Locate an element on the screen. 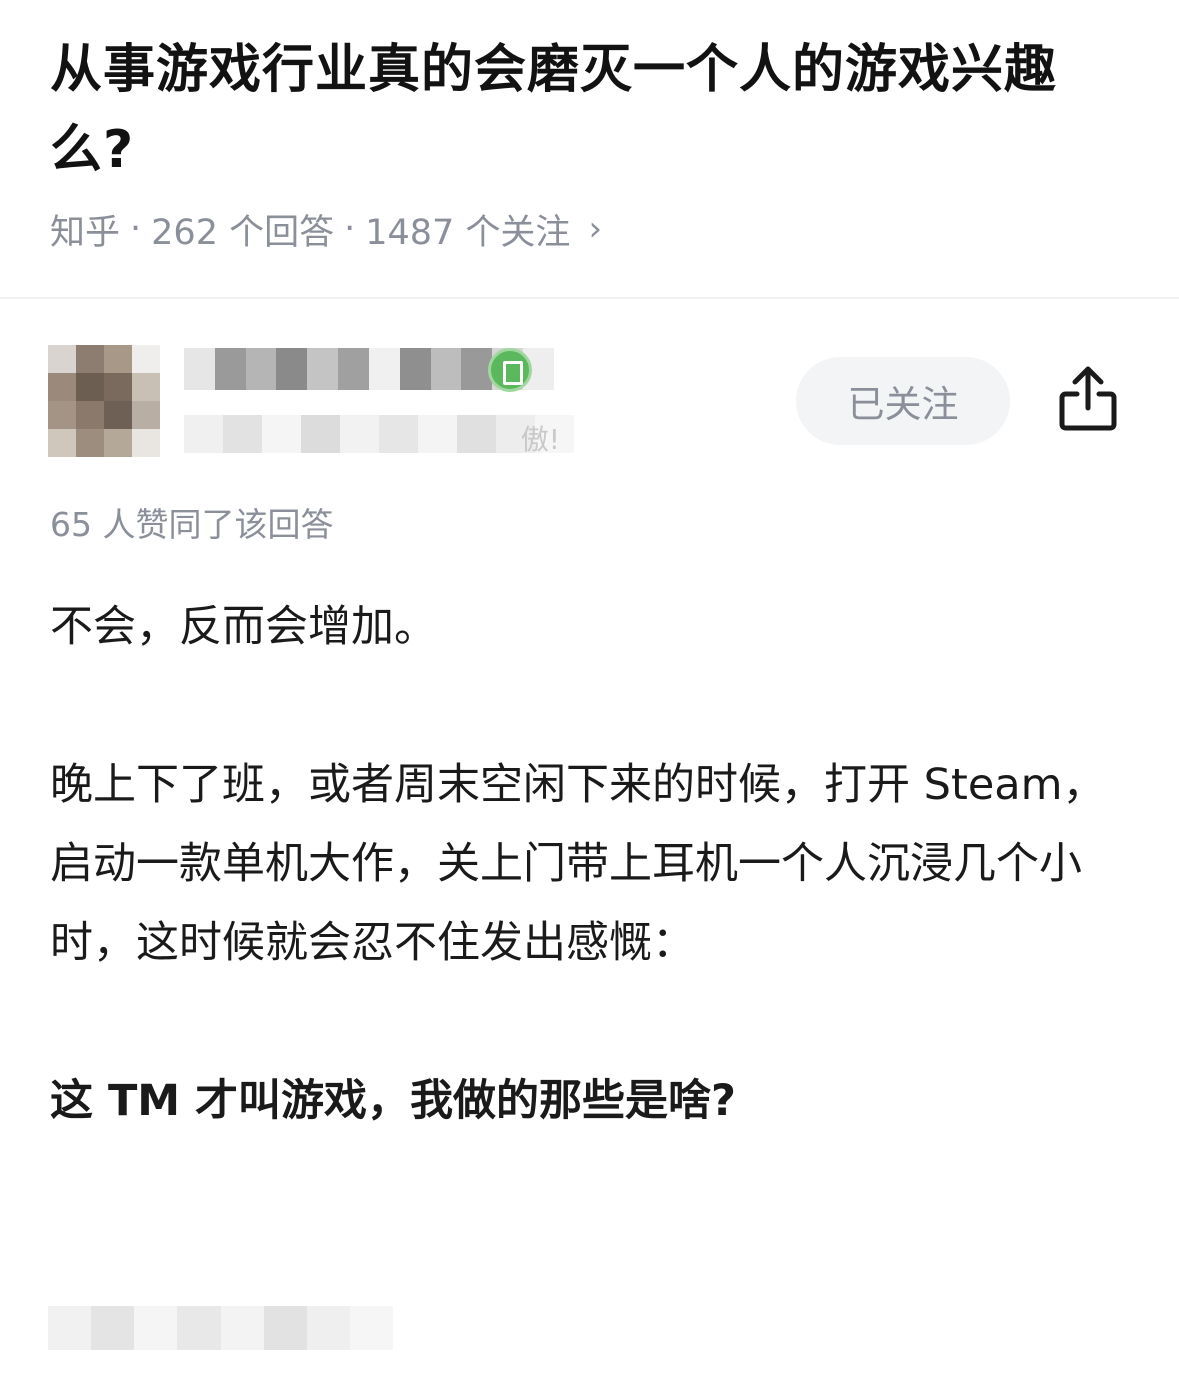 The image size is (1179, 1375). source-label: 知乎 is located at coordinates (85, 232).